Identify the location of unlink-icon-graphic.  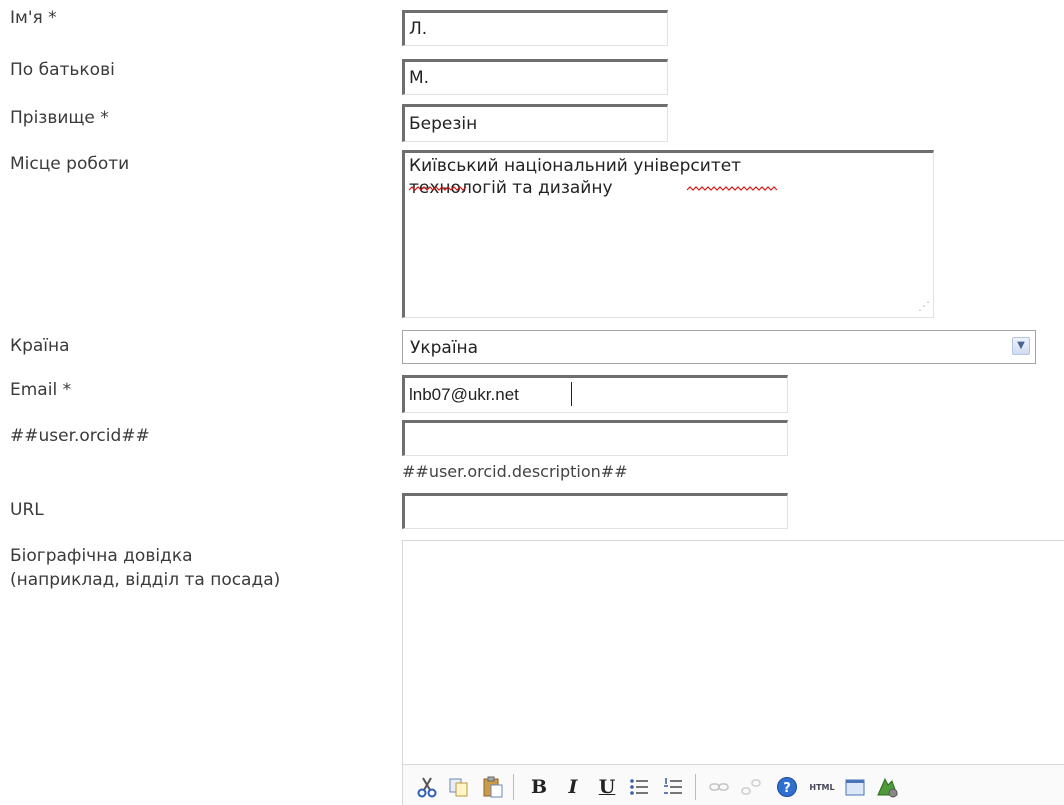
(751, 787).